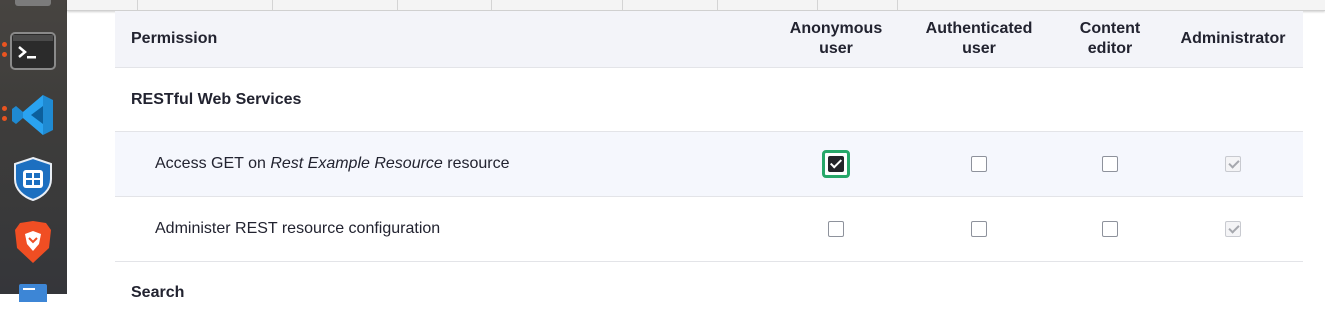 This screenshot has width=1325, height=330. Describe the element at coordinates (158, 292) in the screenshot. I see `group-title: Search` at that location.